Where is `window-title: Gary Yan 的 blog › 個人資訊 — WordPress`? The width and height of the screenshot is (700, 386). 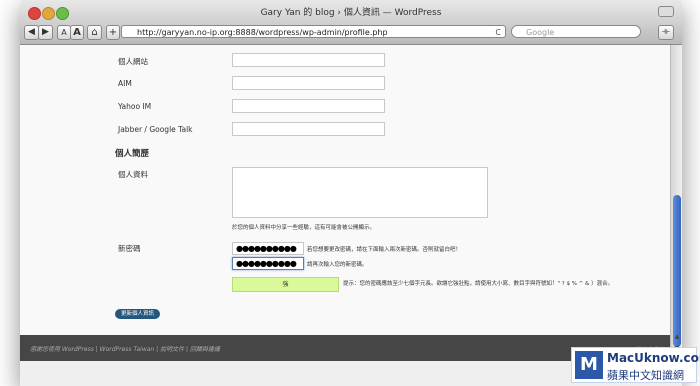 window-title: Gary Yan 的 blog › 個人資訊 — WordPress is located at coordinates (351, 13).